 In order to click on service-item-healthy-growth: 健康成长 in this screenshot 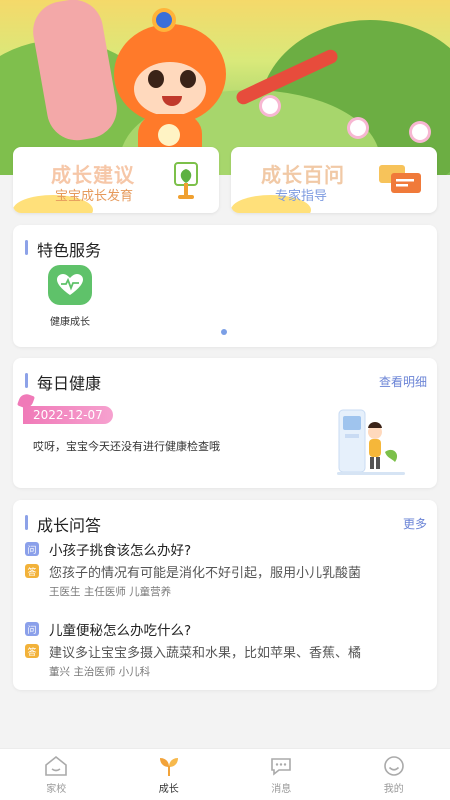, I will do `click(70, 296)`.